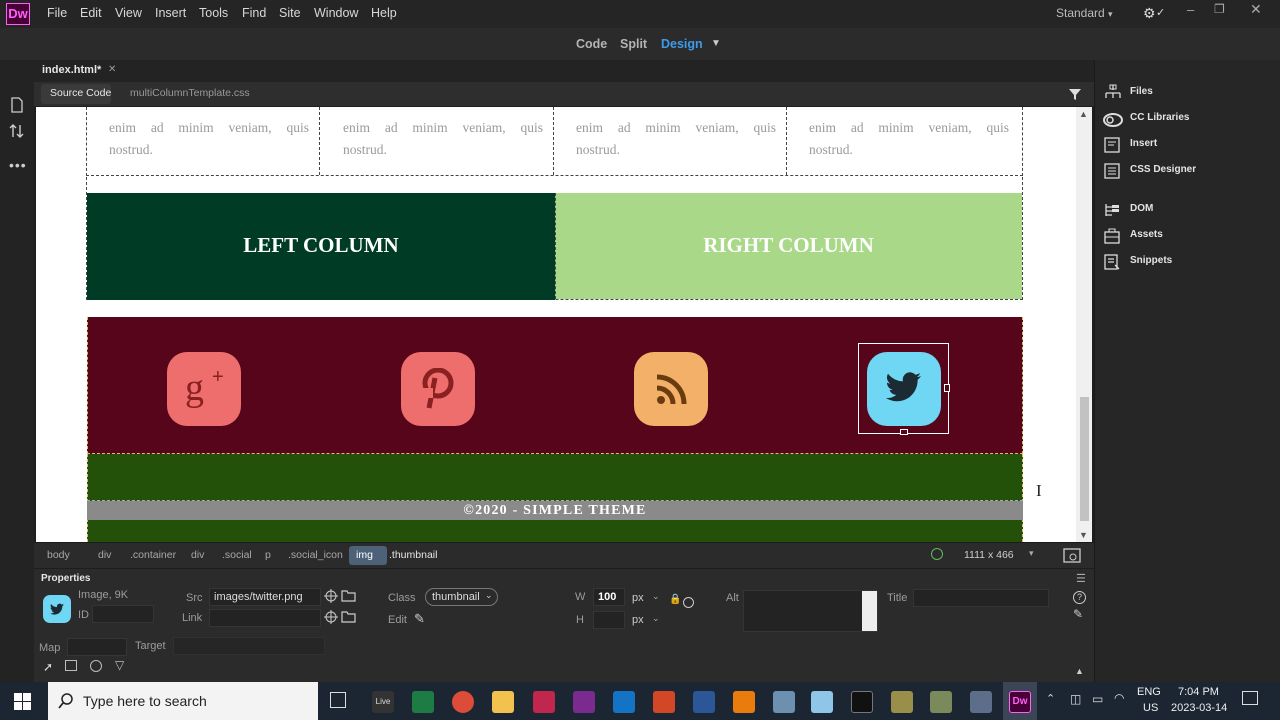  I want to click on file-explorer-icon, so click(503, 702).